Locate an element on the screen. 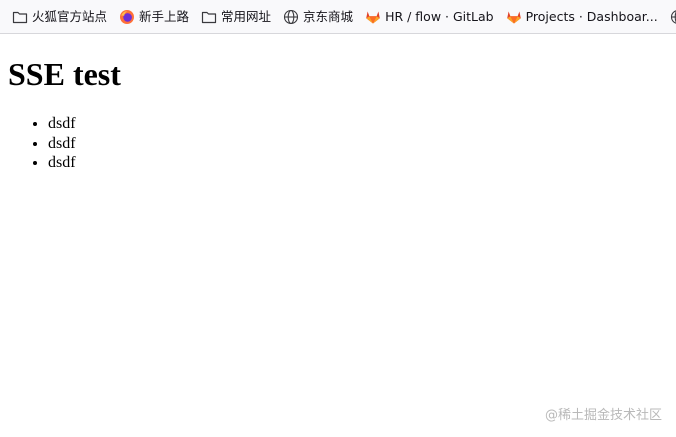 This screenshot has height=437, width=676. bookmark-jd-mall: 京东商城 is located at coordinates (318, 17).